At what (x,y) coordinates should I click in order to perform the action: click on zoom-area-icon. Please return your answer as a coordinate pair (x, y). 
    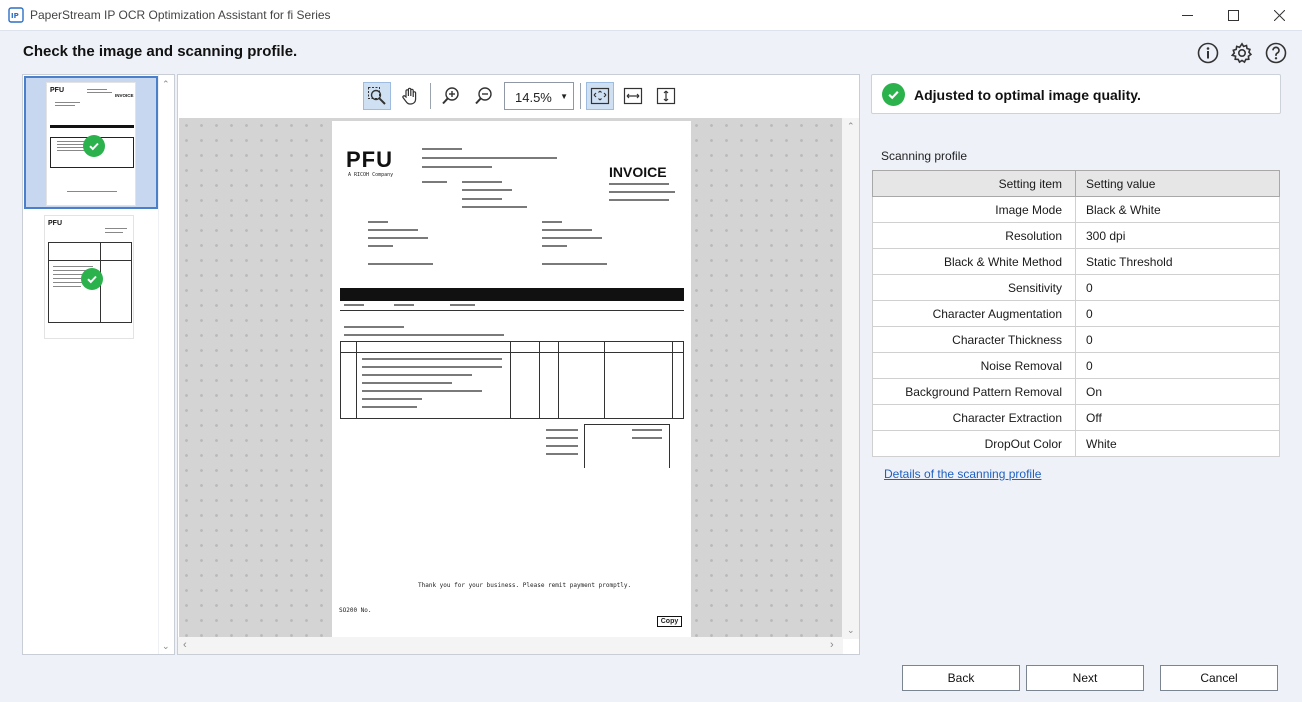
    Looking at the image, I should click on (377, 96).